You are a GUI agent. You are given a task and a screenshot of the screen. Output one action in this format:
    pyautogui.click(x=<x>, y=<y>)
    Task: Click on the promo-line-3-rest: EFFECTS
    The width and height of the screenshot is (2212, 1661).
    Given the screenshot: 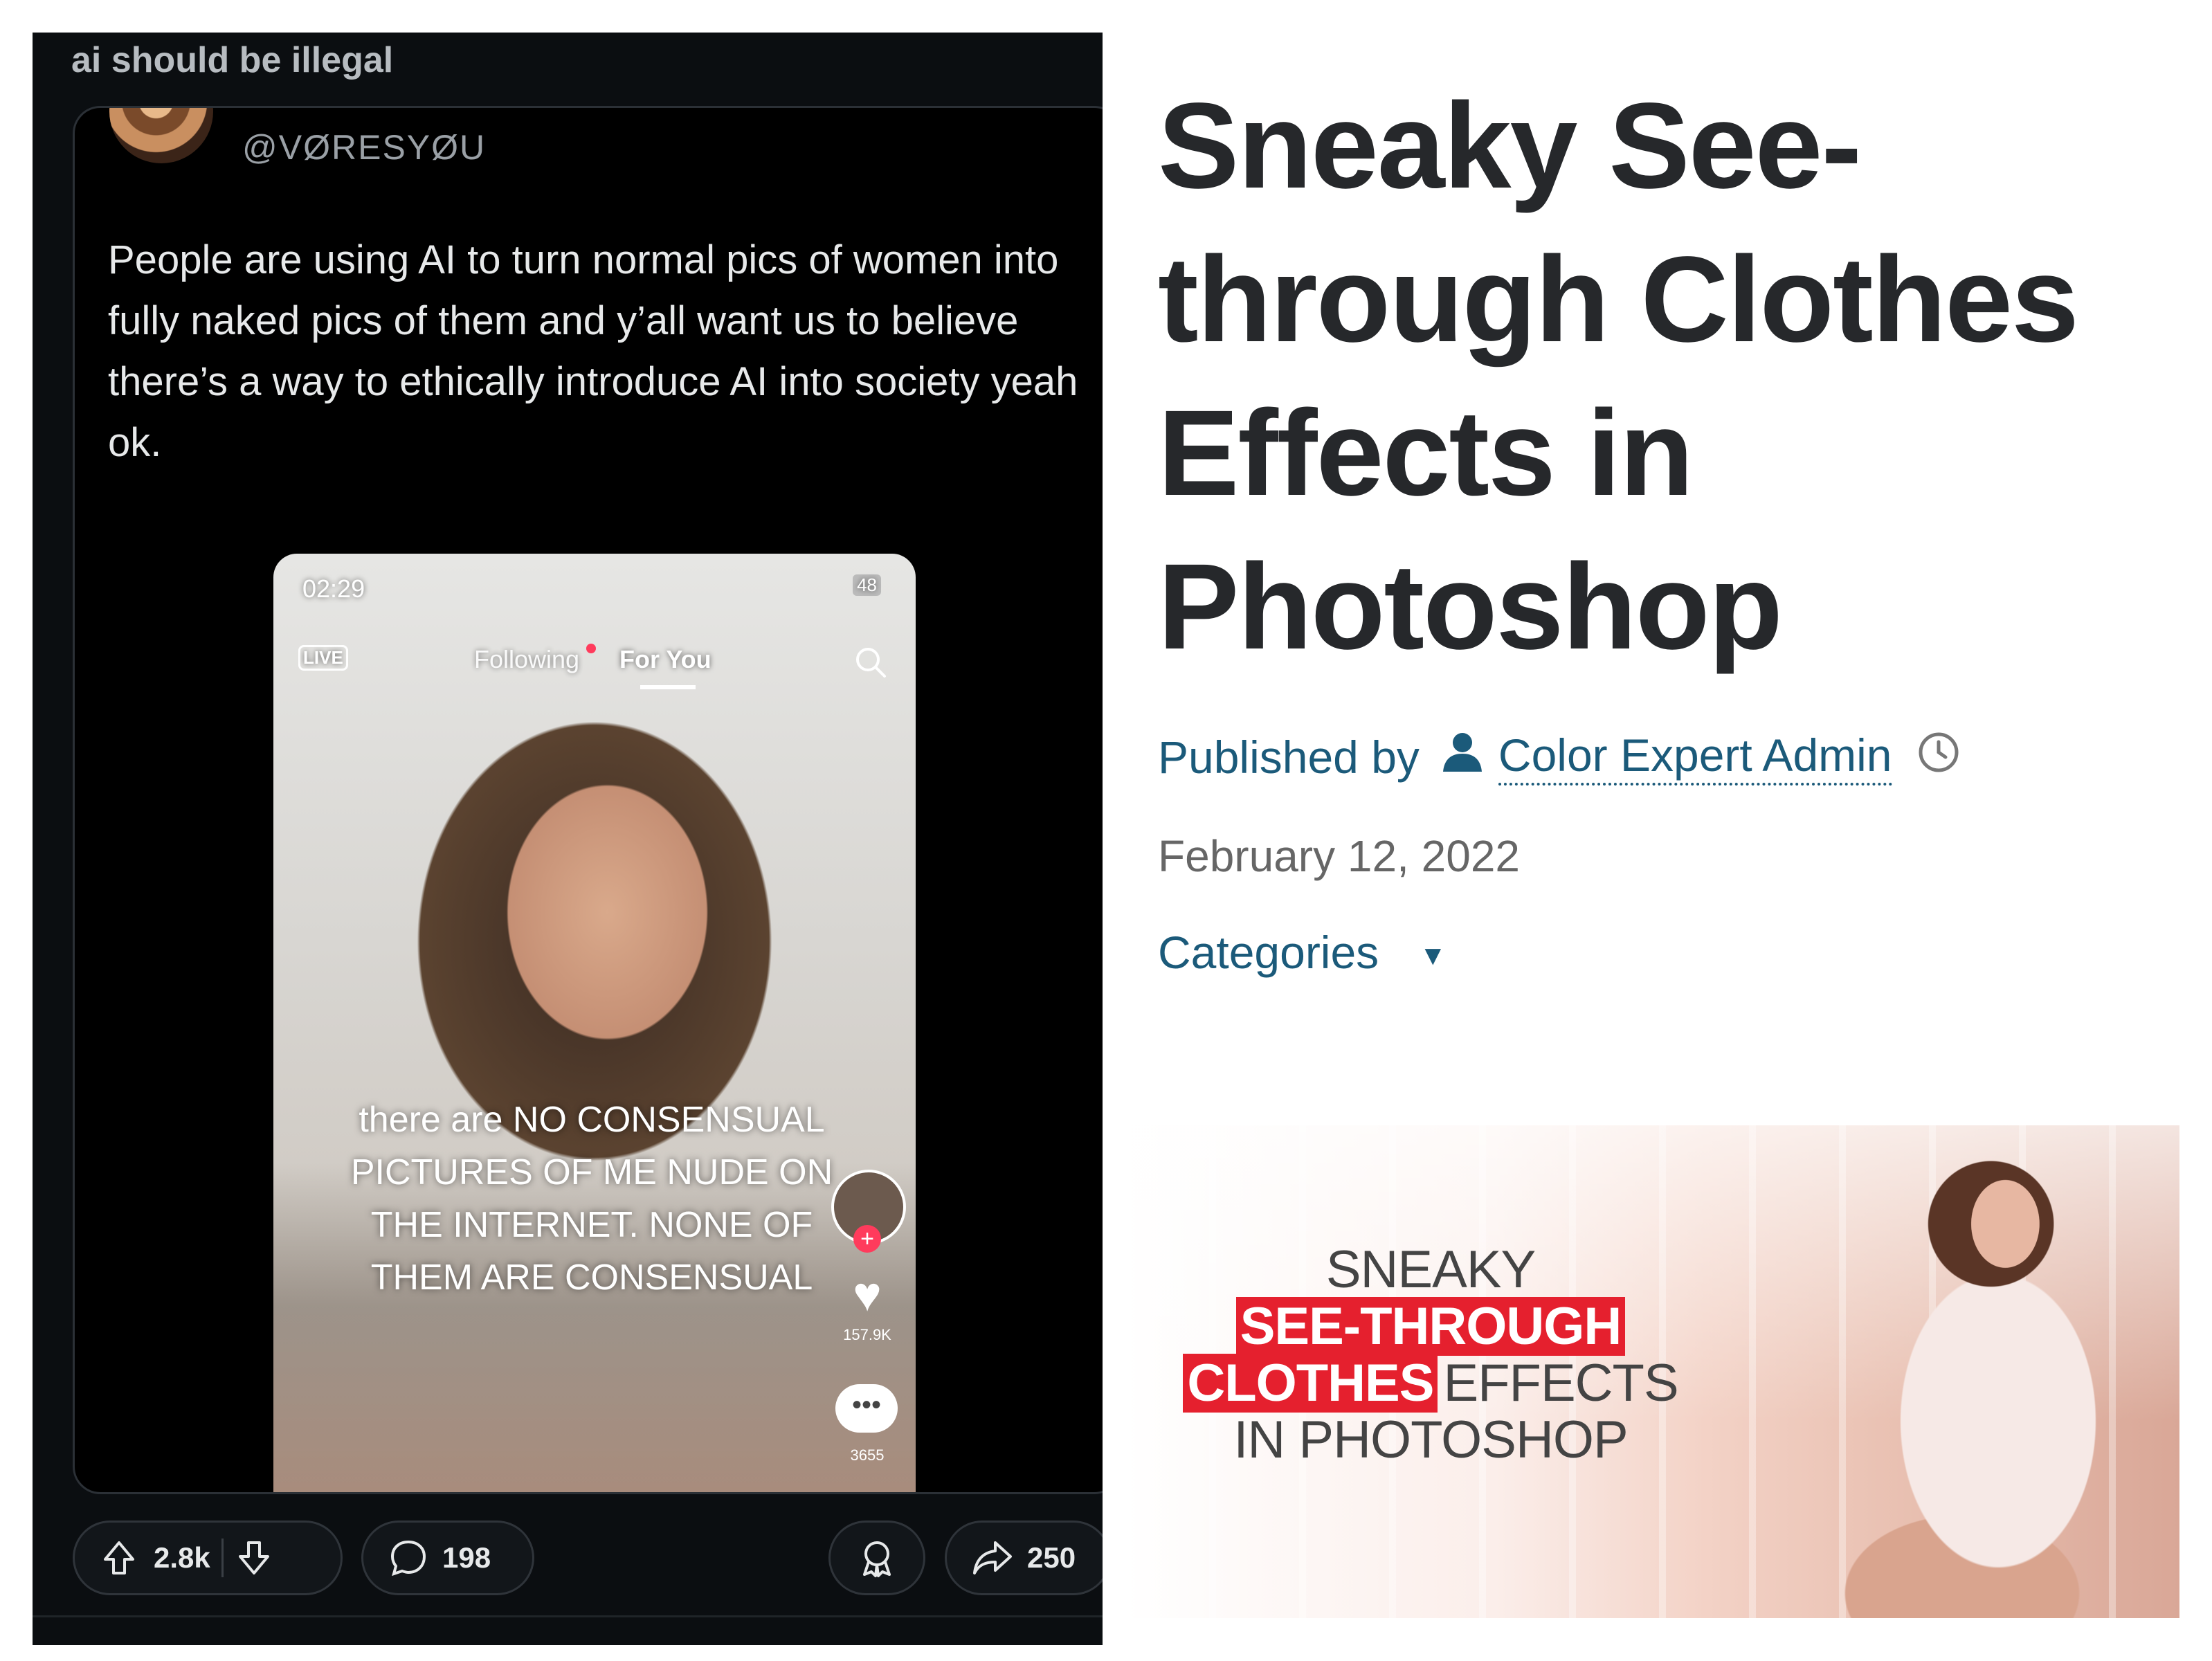 What is the action you would take?
    pyautogui.click(x=1560, y=1383)
    